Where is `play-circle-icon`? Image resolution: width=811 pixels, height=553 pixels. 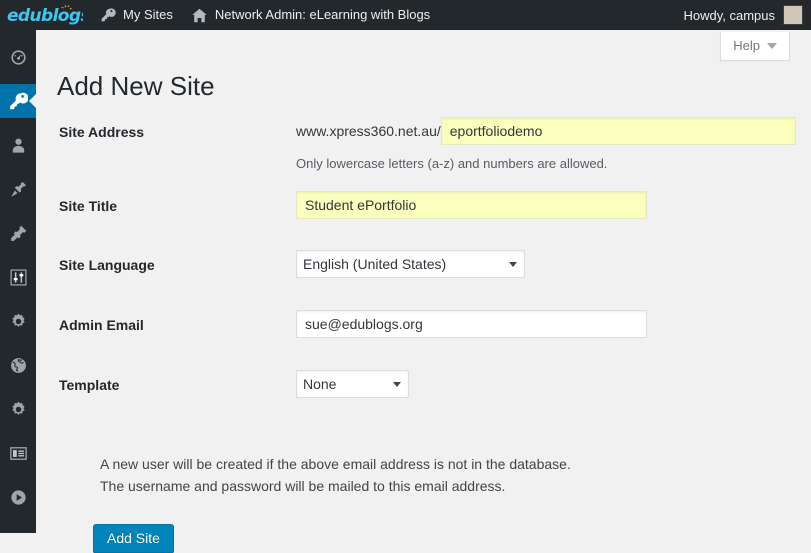
play-circle-icon is located at coordinates (18, 497).